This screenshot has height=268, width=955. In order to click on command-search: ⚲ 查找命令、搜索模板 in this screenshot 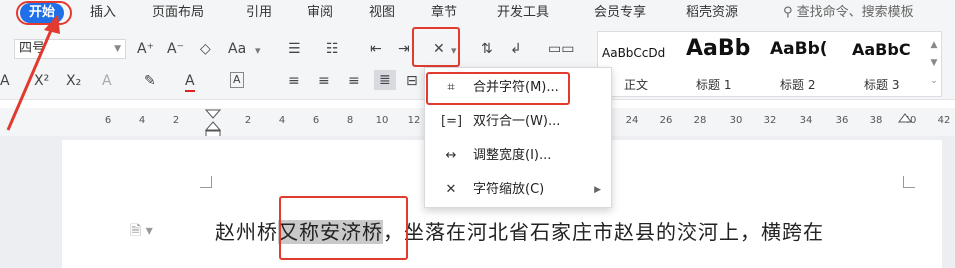, I will do `click(848, 13)`.